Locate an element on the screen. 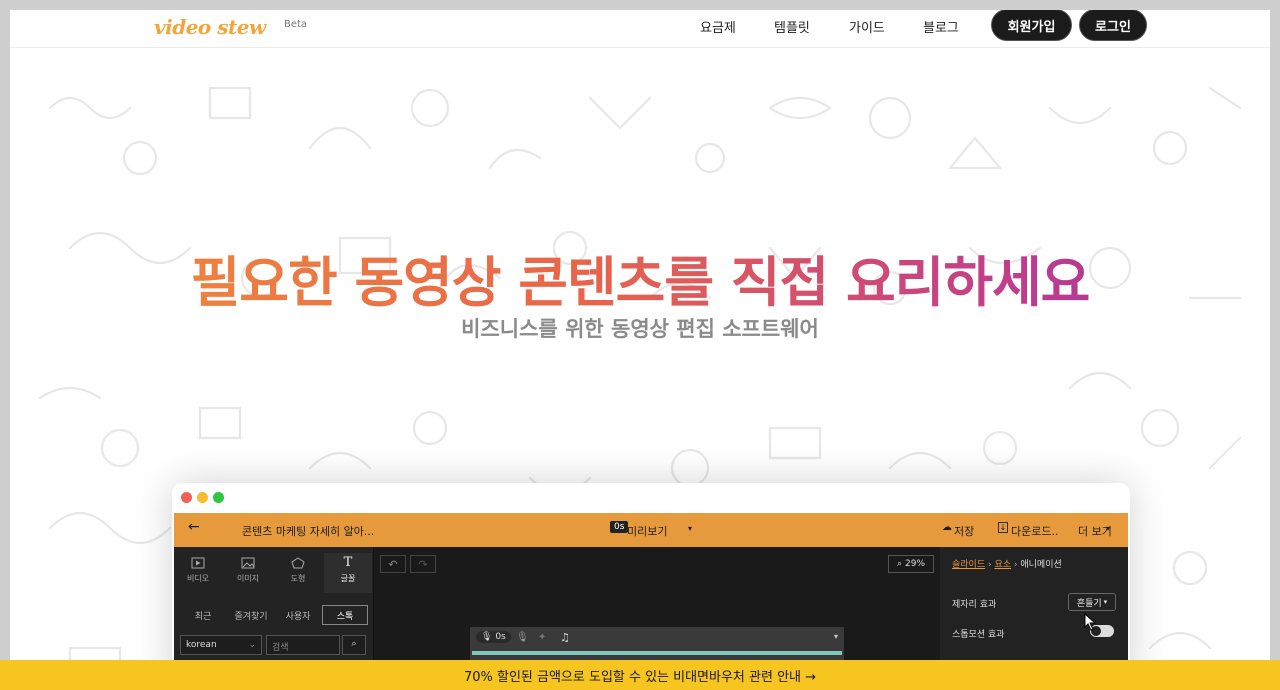 The width and height of the screenshot is (1280, 690). breadcrumb-slide: 슬라이드 is located at coordinates (968, 565).